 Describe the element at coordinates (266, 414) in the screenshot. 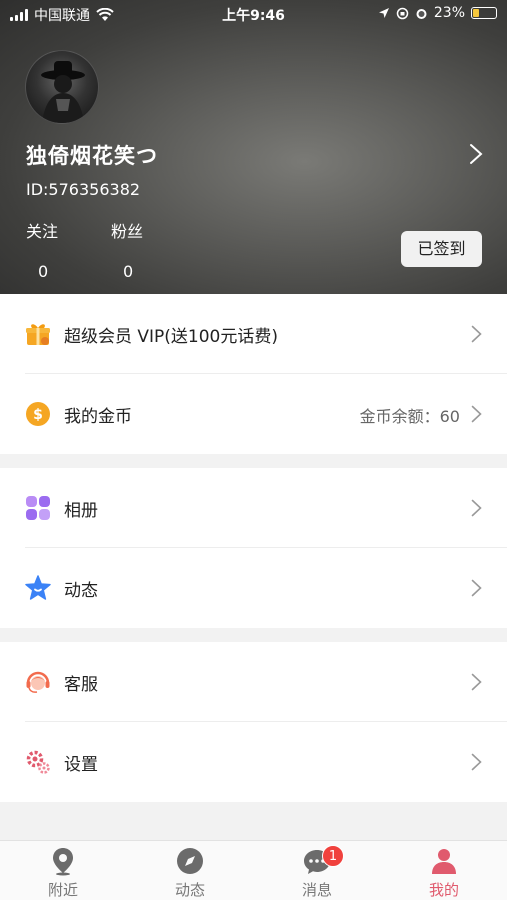

I see `menu-item-coins: $ 我的金币 金币余额：60` at that location.